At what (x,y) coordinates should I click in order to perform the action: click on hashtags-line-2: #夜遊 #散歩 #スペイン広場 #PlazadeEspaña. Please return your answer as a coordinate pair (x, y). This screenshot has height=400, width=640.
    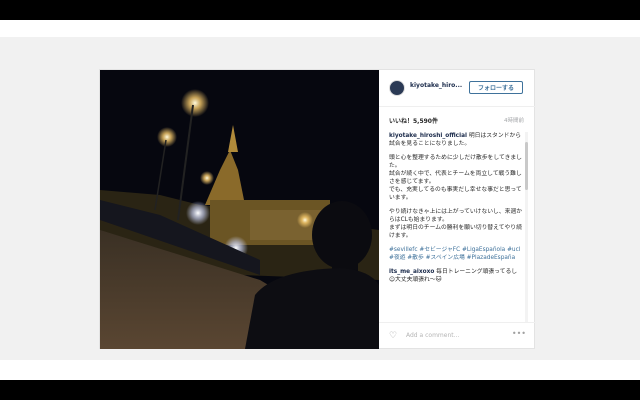
    Looking at the image, I should click on (456, 258).